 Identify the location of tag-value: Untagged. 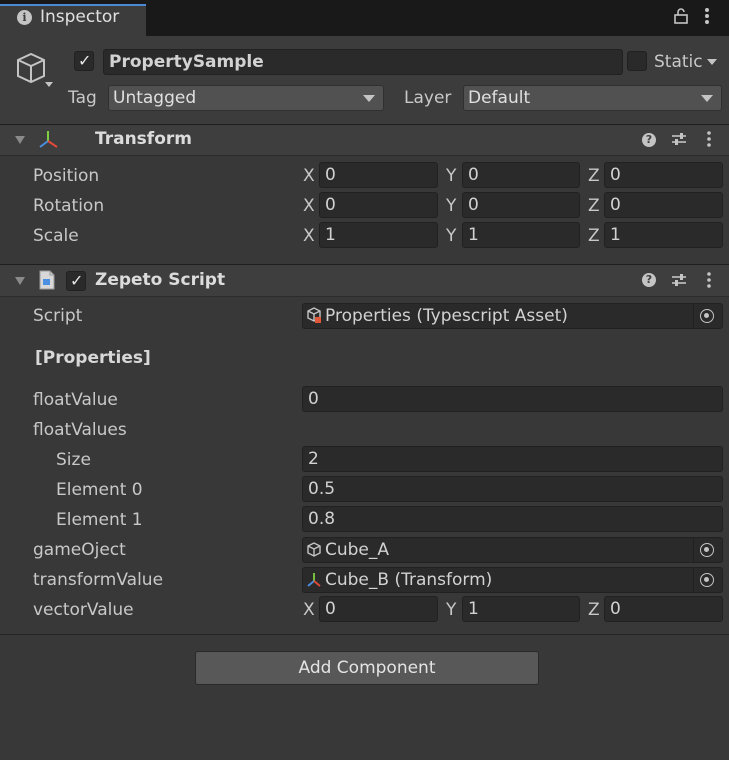
(155, 98).